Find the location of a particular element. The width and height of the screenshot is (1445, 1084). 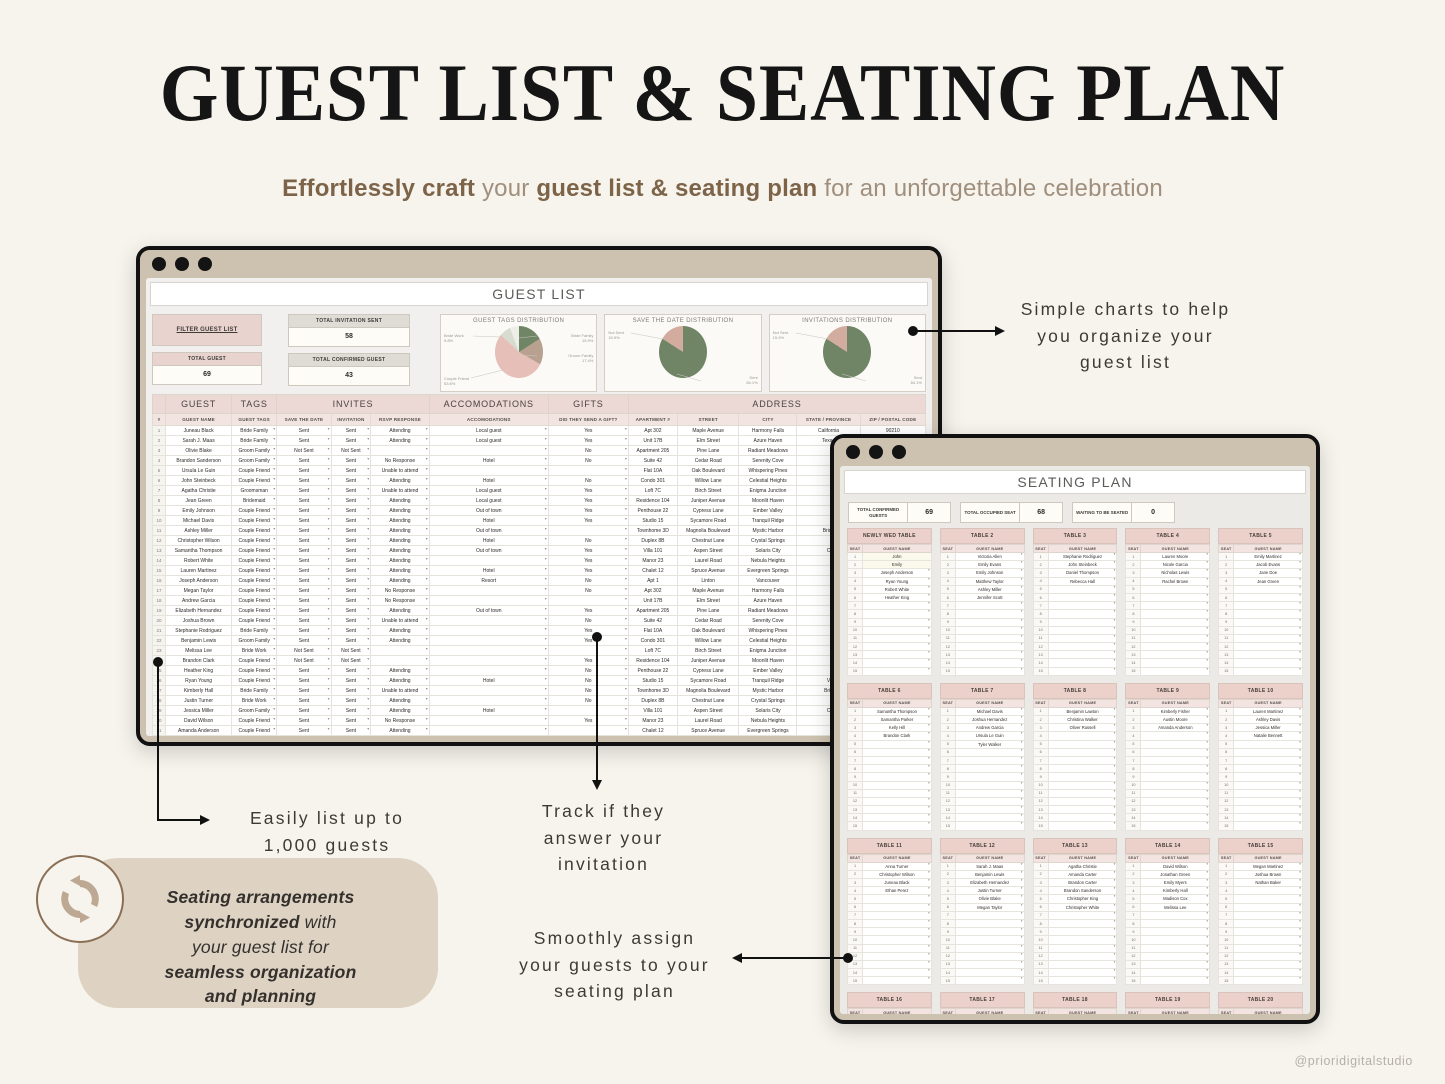

cell-rsvp-response is located at coordinates (400, 650).